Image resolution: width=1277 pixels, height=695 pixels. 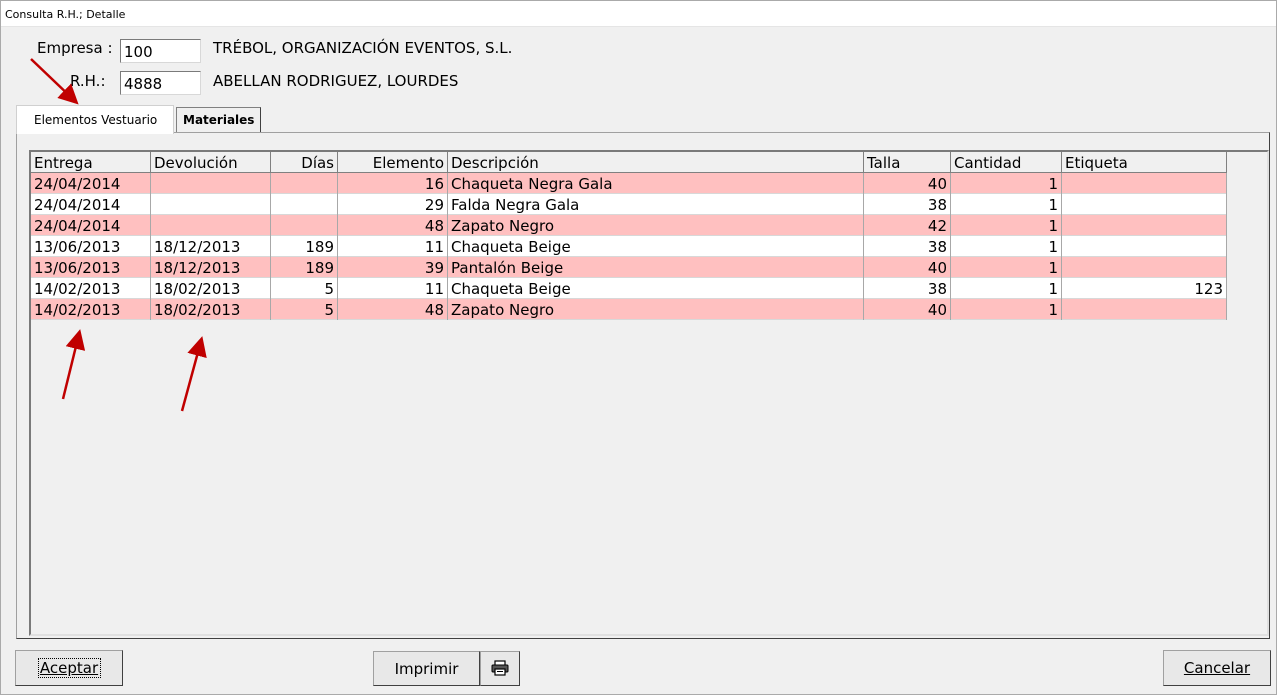 I want to click on annotation-arrow-entrega, so click(x=73, y=364).